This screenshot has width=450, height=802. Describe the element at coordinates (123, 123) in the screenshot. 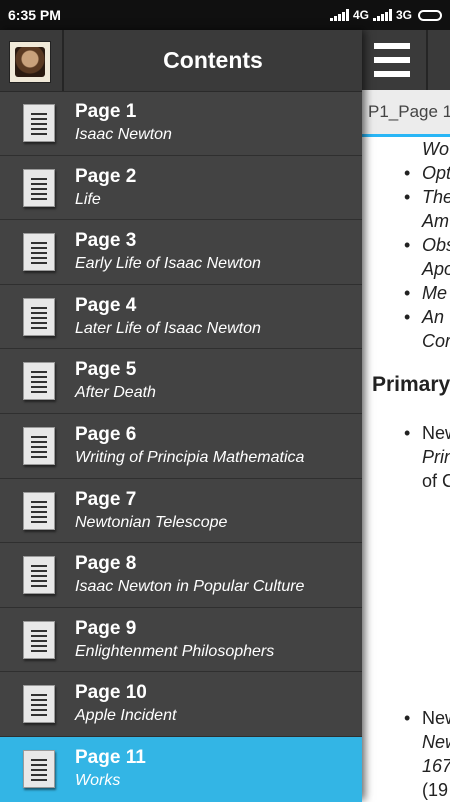

I see `item-text: Page 1 Isaac Newton` at that location.